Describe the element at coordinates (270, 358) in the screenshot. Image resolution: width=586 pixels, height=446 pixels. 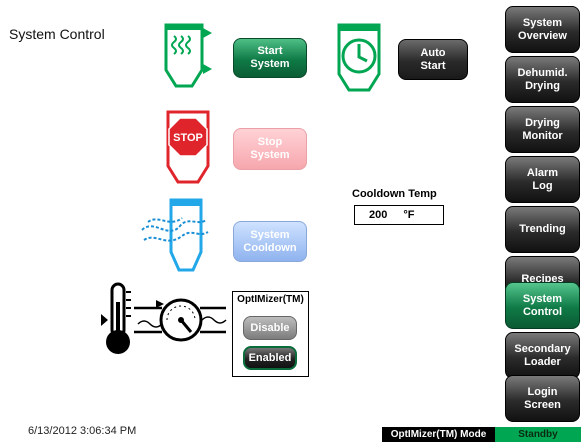
I see `optimizer-enabled-button: Enabled` at that location.